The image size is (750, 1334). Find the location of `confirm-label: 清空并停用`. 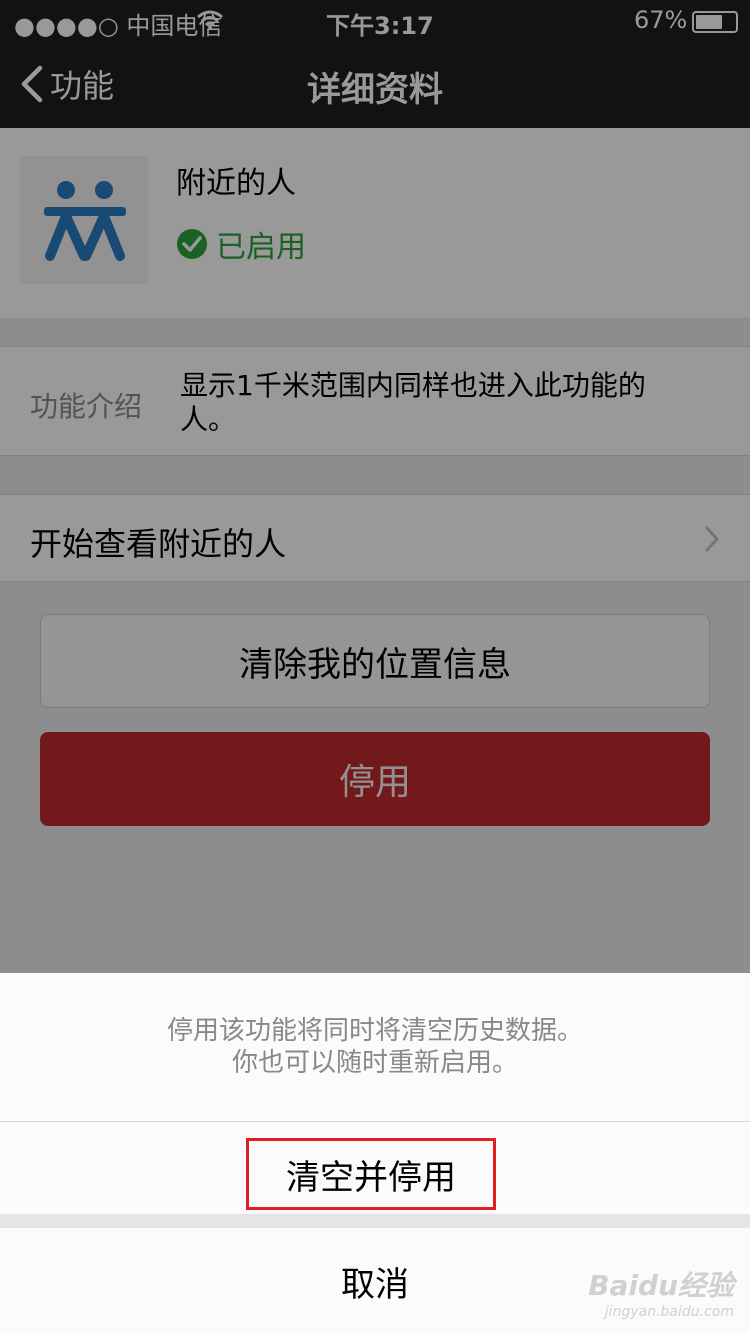

confirm-label: 清空并停用 is located at coordinates (371, 1177).